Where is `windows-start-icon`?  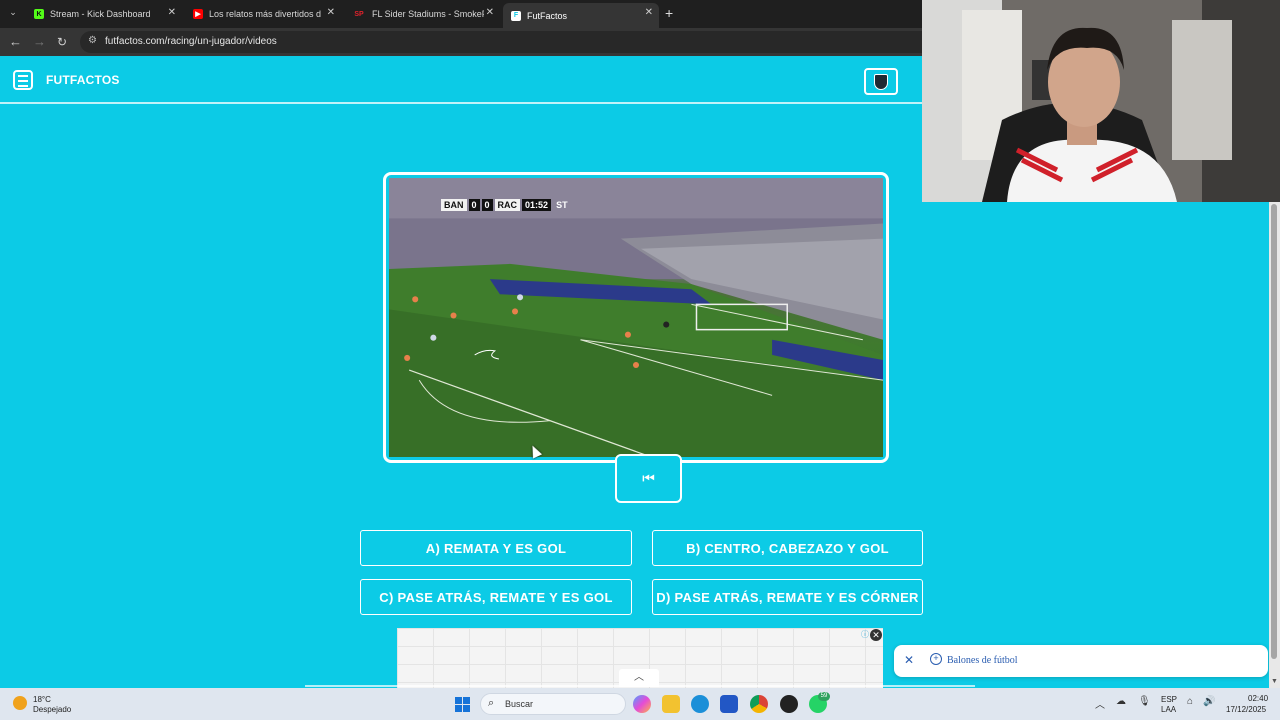 windows-start-icon is located at coordinates (462, 704).